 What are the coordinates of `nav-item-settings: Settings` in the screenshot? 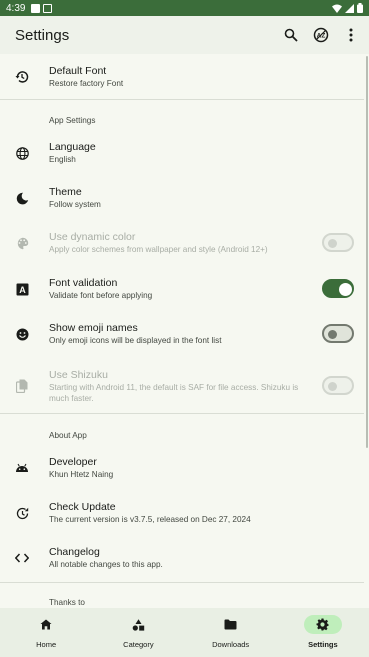 It's located at (323, 632).